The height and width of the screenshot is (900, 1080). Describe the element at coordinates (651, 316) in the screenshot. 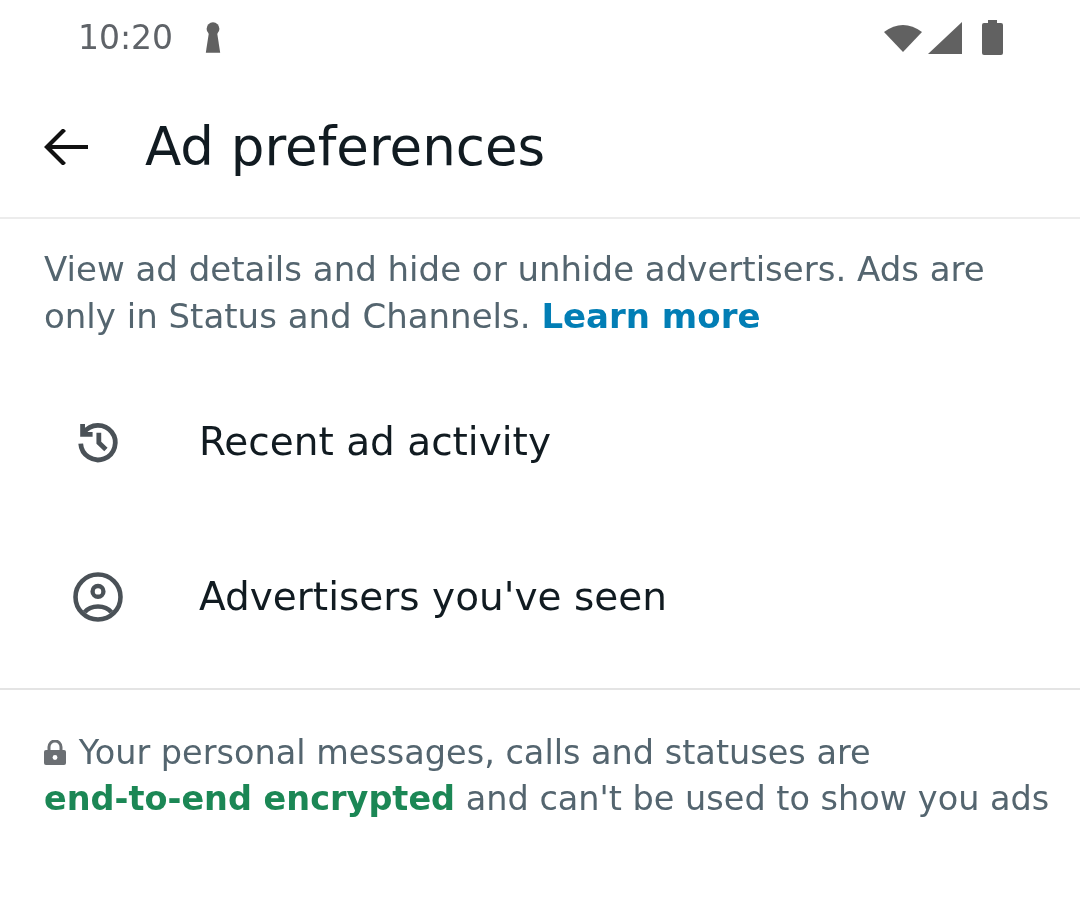

I see `learn-more-link: Learn more` at that location.